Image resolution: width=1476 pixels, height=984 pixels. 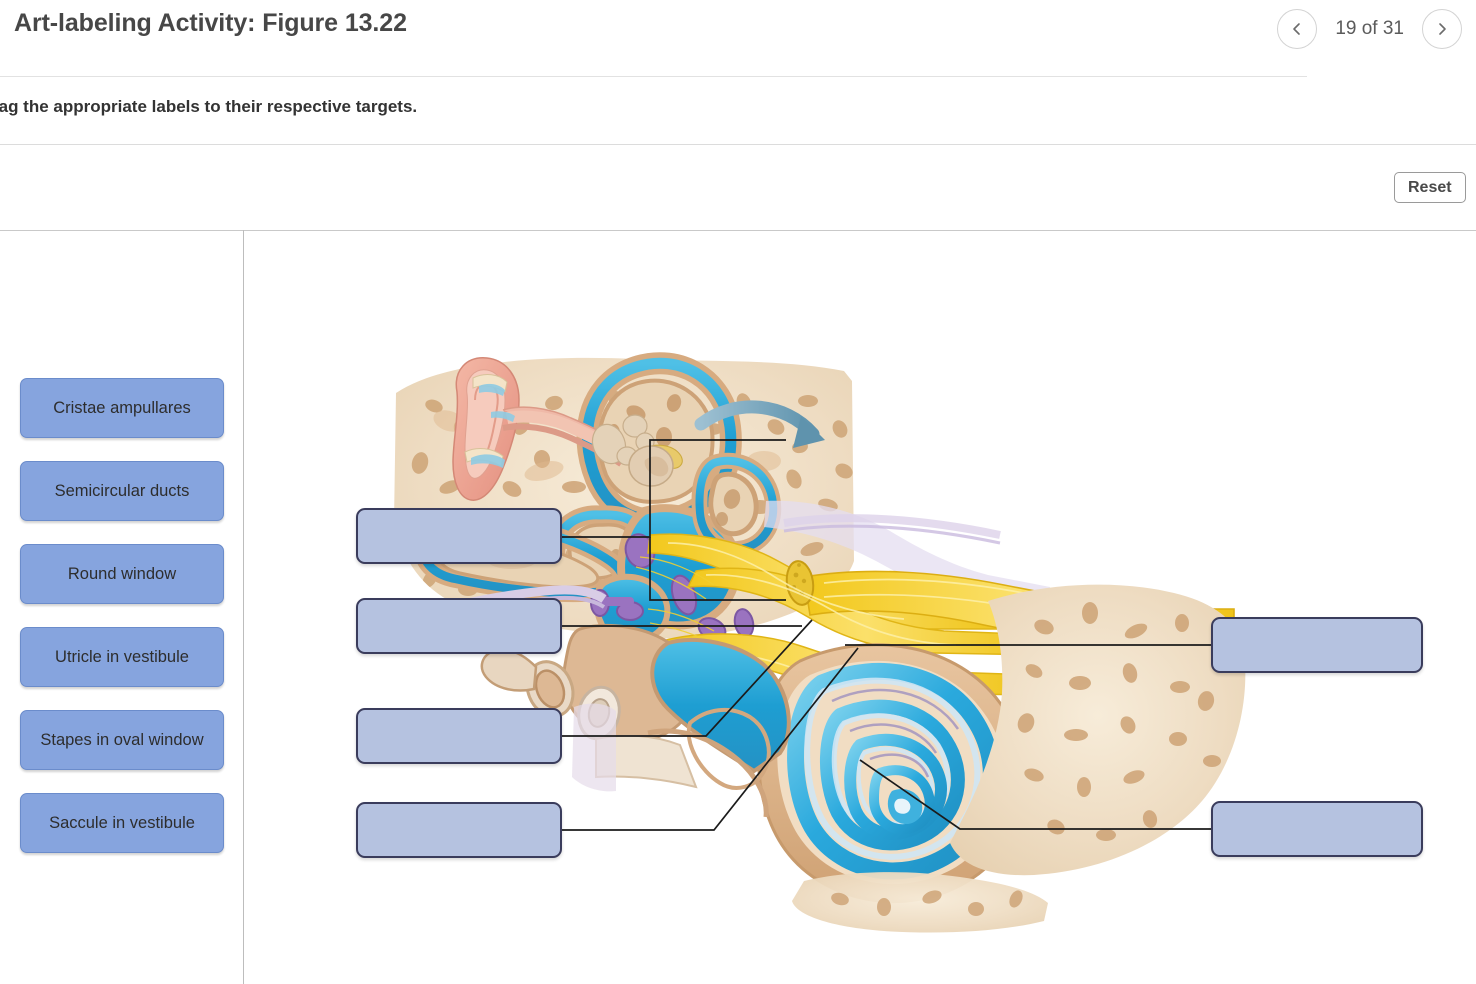 I want to click on bank-label-0: Cristae ampullares, so click(x=122, y=408).